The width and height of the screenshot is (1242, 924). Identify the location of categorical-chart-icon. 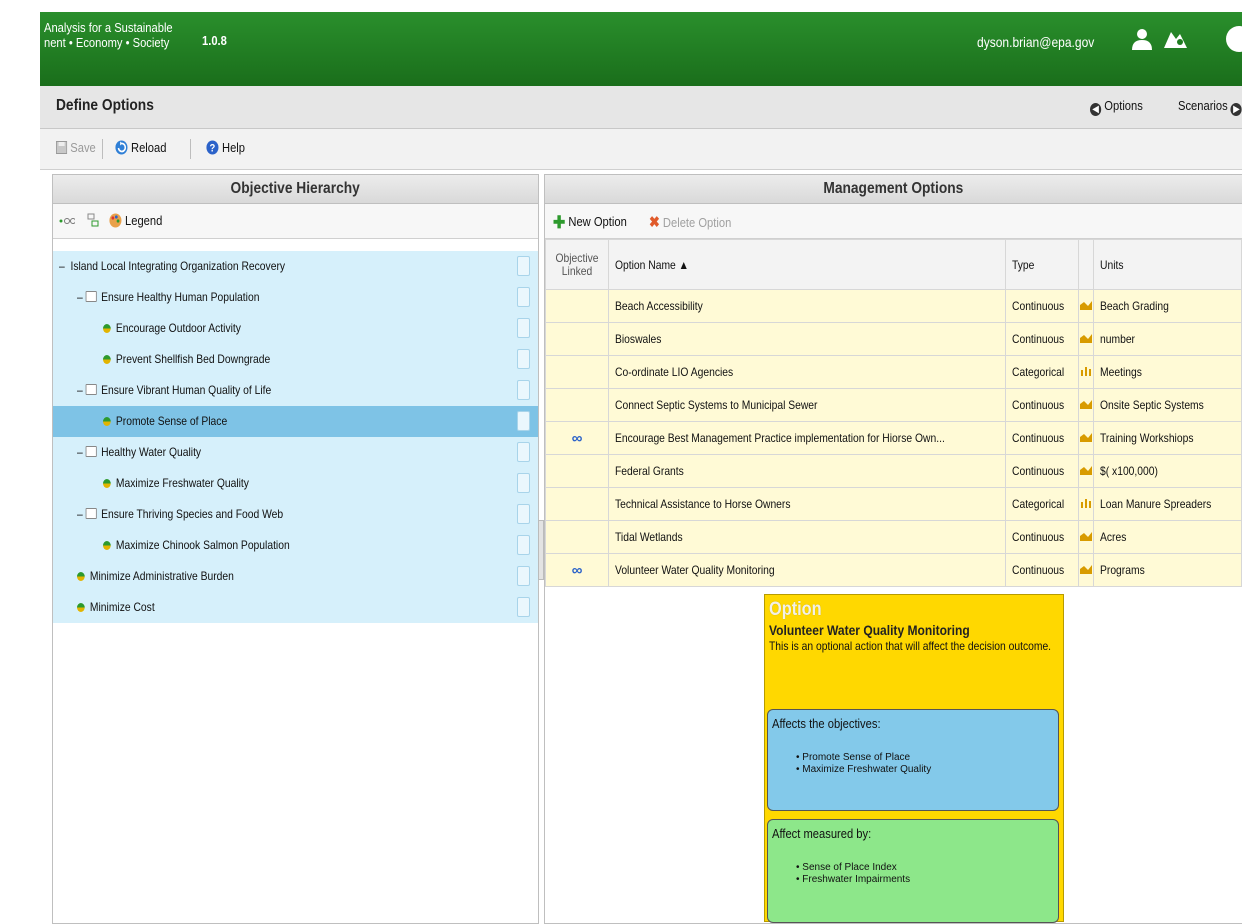
(1086, 503).